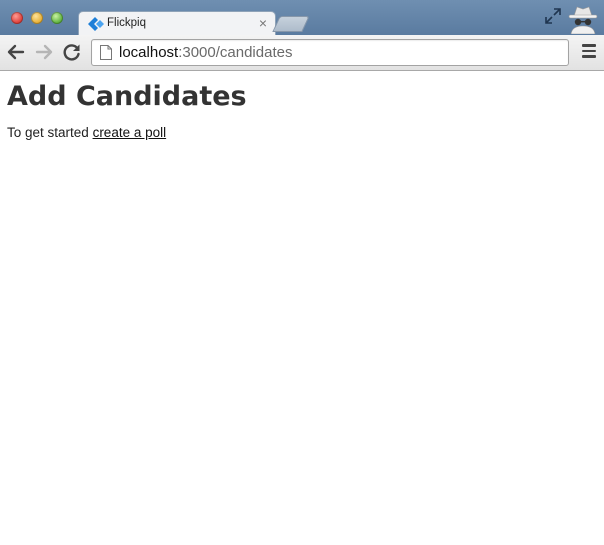 The width and height of the screenshot is (604, 545). What do you see at coordinates (583, 20) in the screenshot?
I see `incognito-icon` at bounding box center [583, 20].